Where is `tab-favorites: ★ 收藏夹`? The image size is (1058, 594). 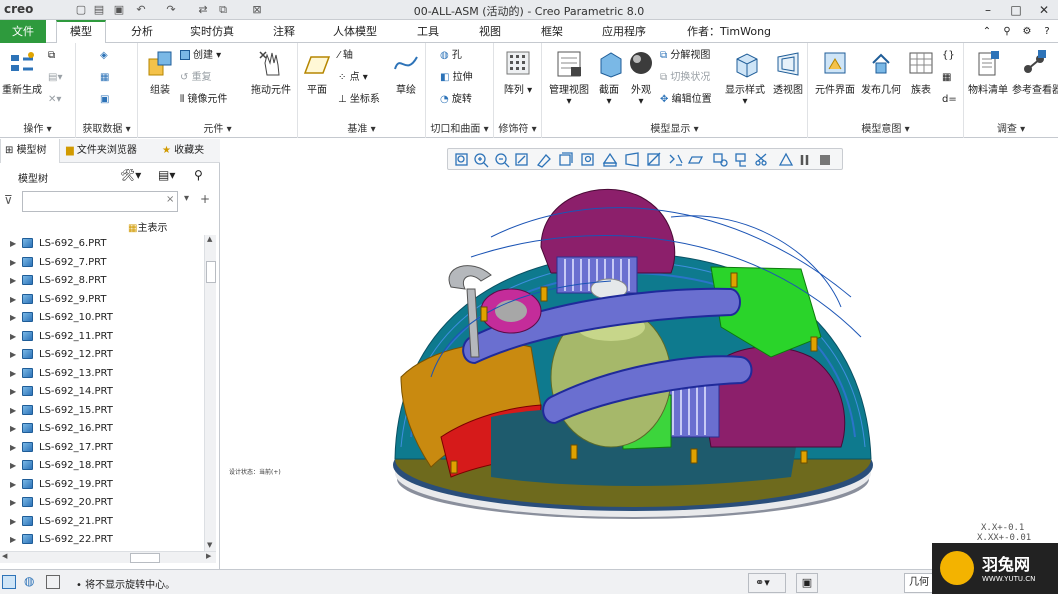 tab-favorites: ★ 收藏夹 is located at coordinates (188, 151).